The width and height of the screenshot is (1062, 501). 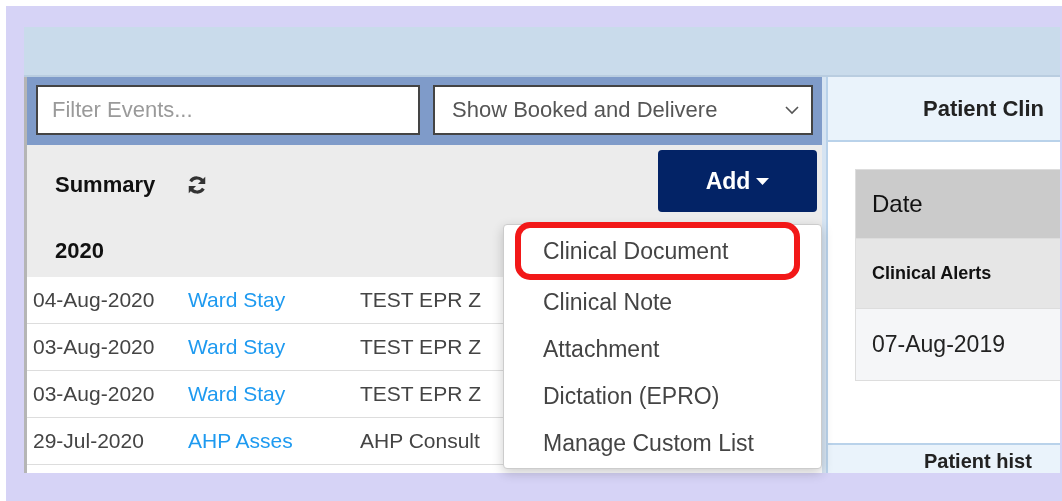 What do you see at coordinates (978, 461) in the screenshot?
I see `panel-title: Patient hist` at bounding box center [978, 461].